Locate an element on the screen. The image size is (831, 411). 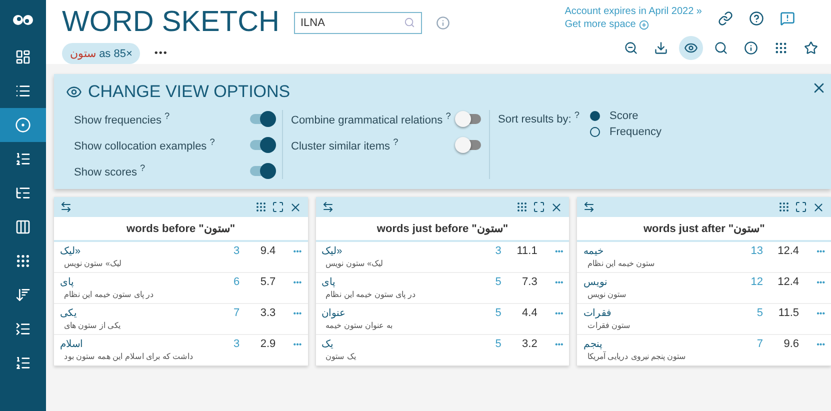
score-value: 3.2 is located at coordinates (529, 344).